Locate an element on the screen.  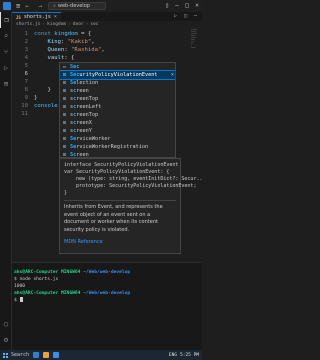
suggestion-item: ⊡ screenX is located at coordinates (117, 123).